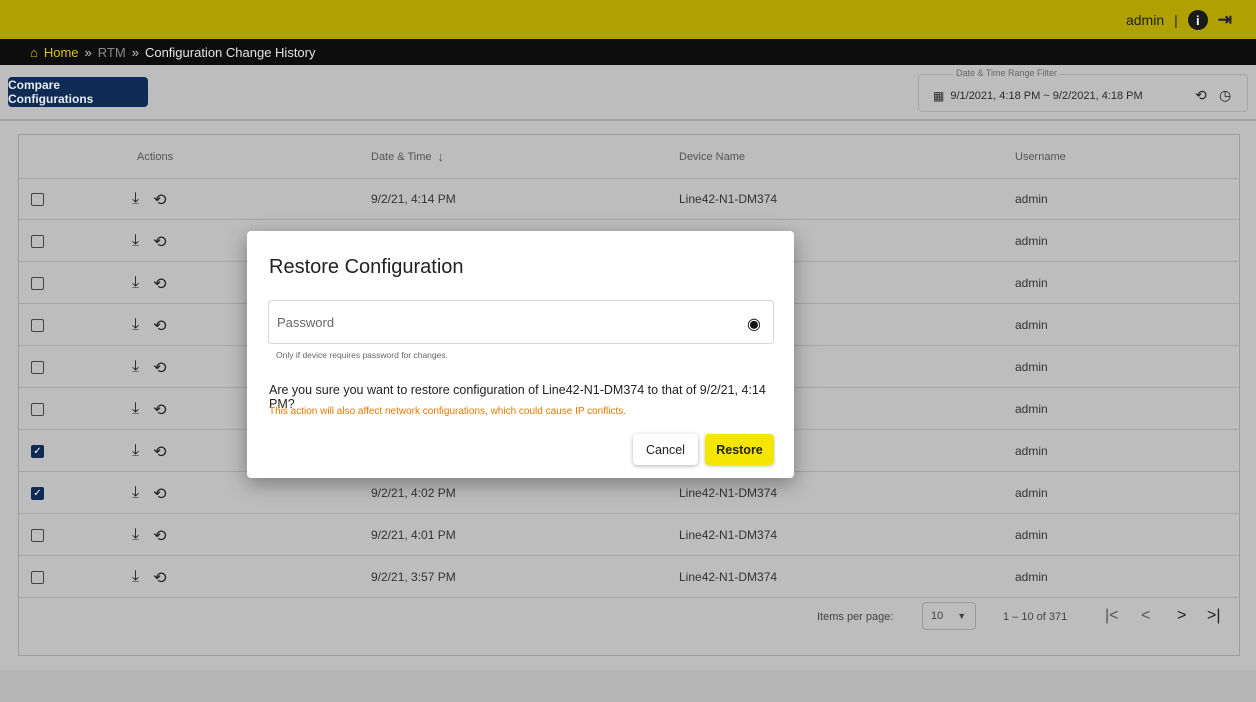 The height and width of the screenshot is (702, 1256). Describe the element at coordinates (1145, 20) in the screenshot. I see `username-label: admin` at that location.